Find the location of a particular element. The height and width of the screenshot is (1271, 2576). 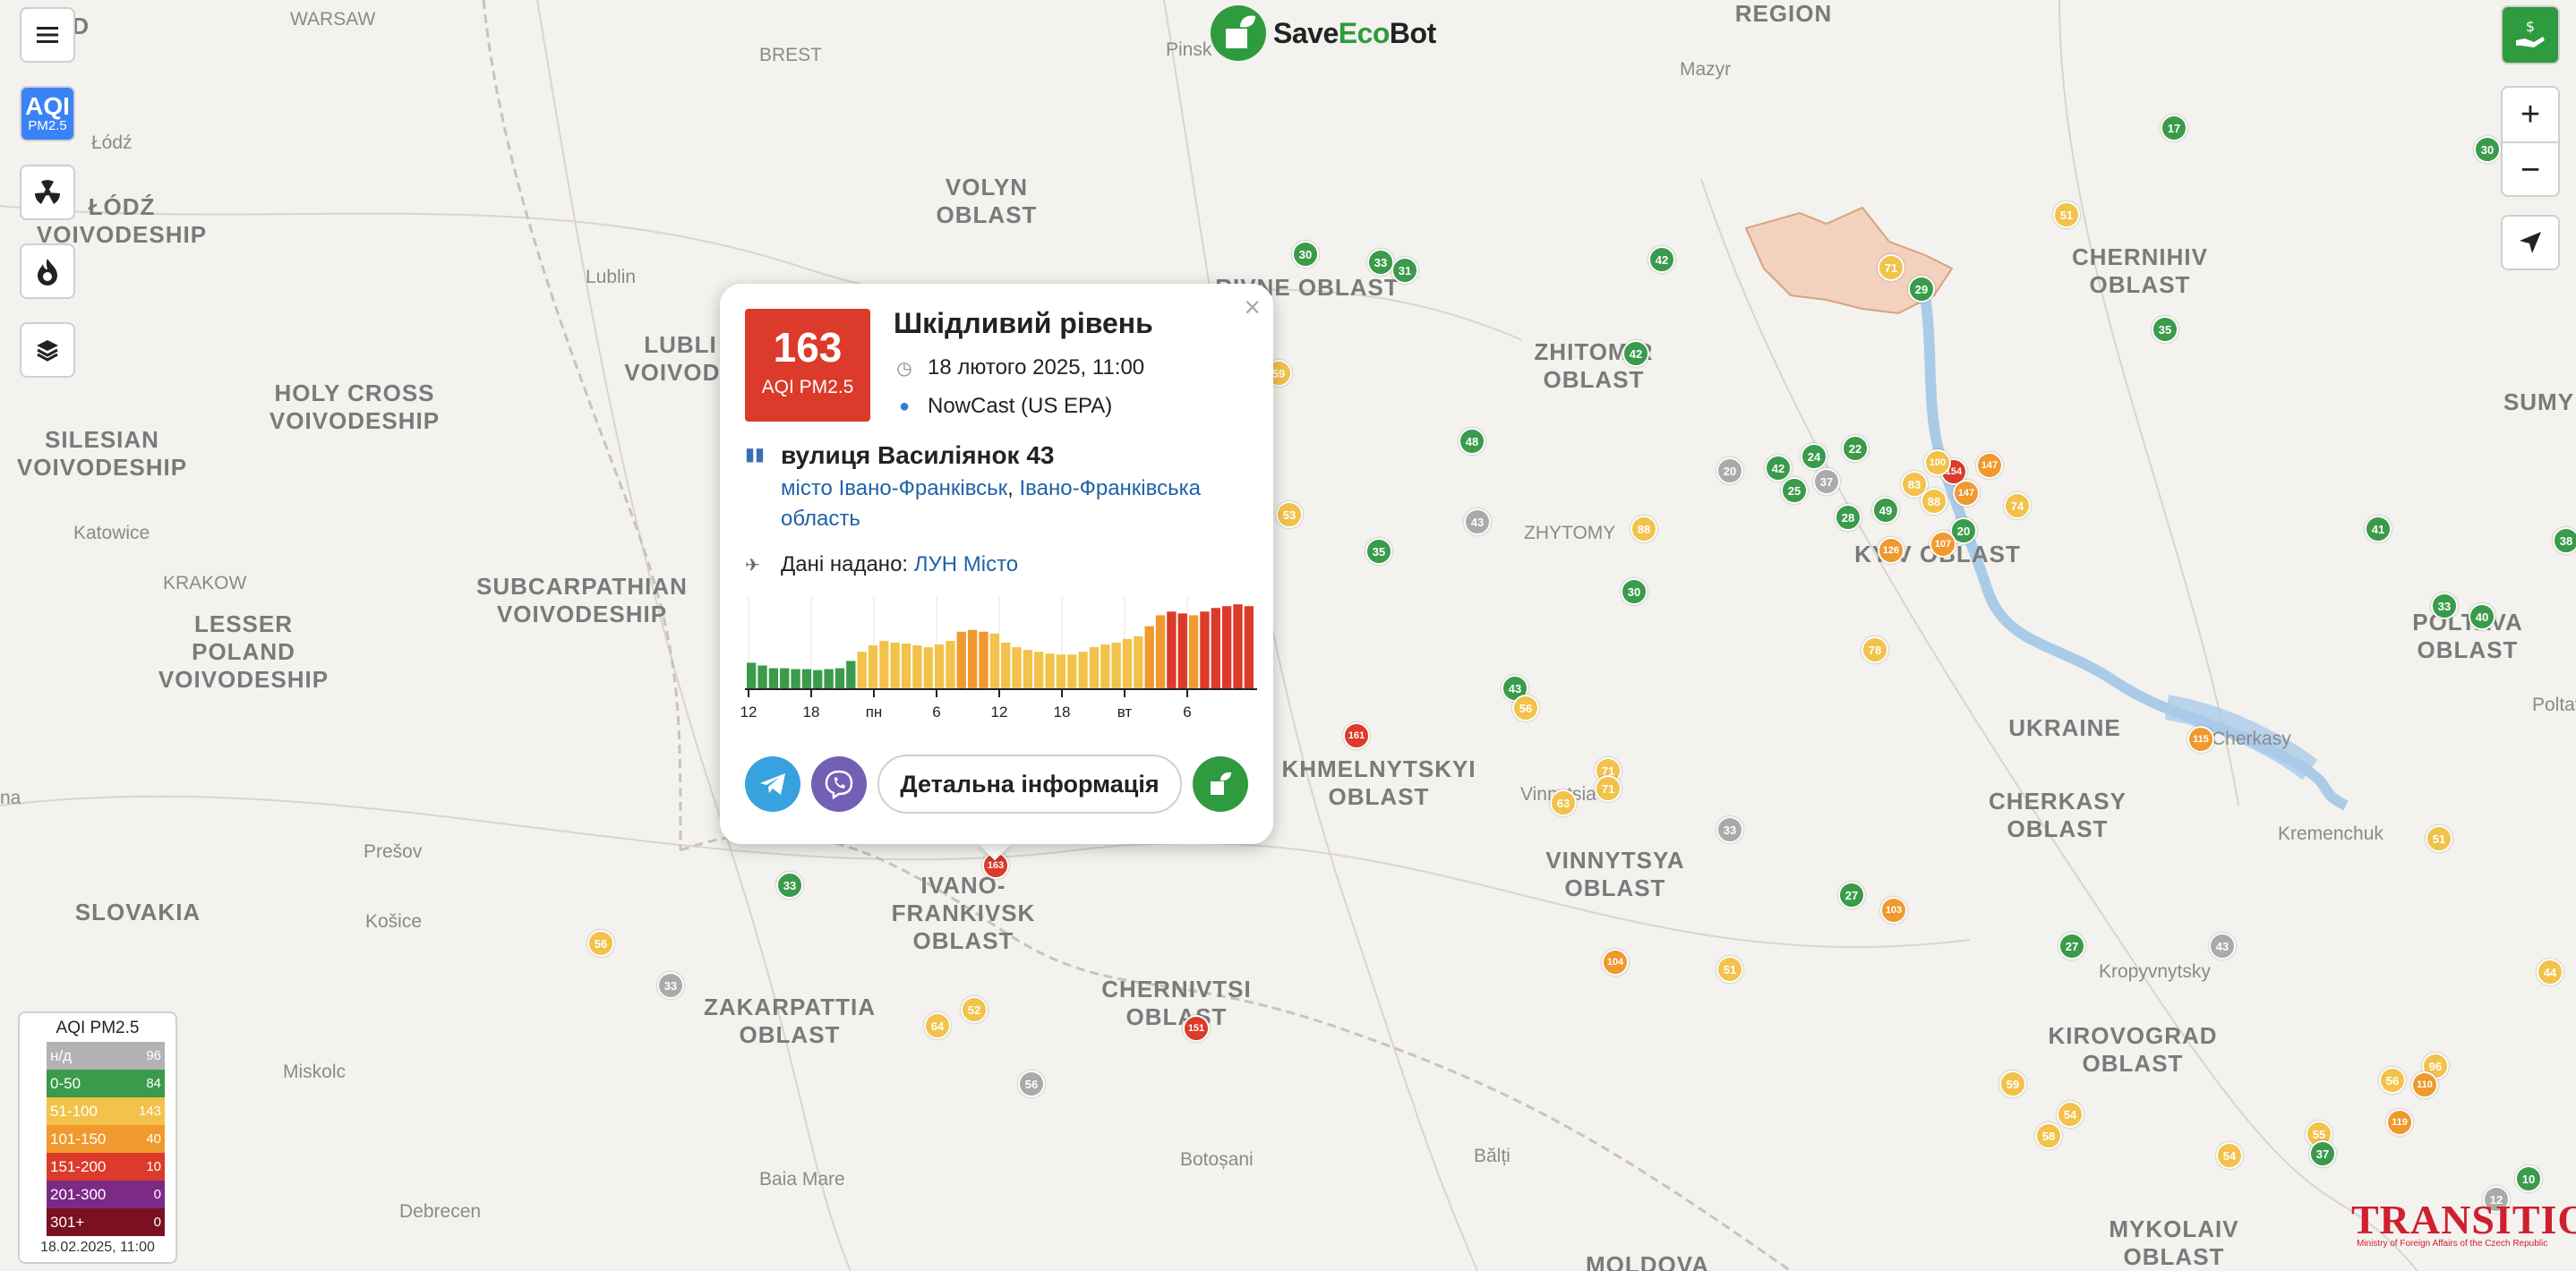

radiation-layer-button is located at coordinates (47, 192).